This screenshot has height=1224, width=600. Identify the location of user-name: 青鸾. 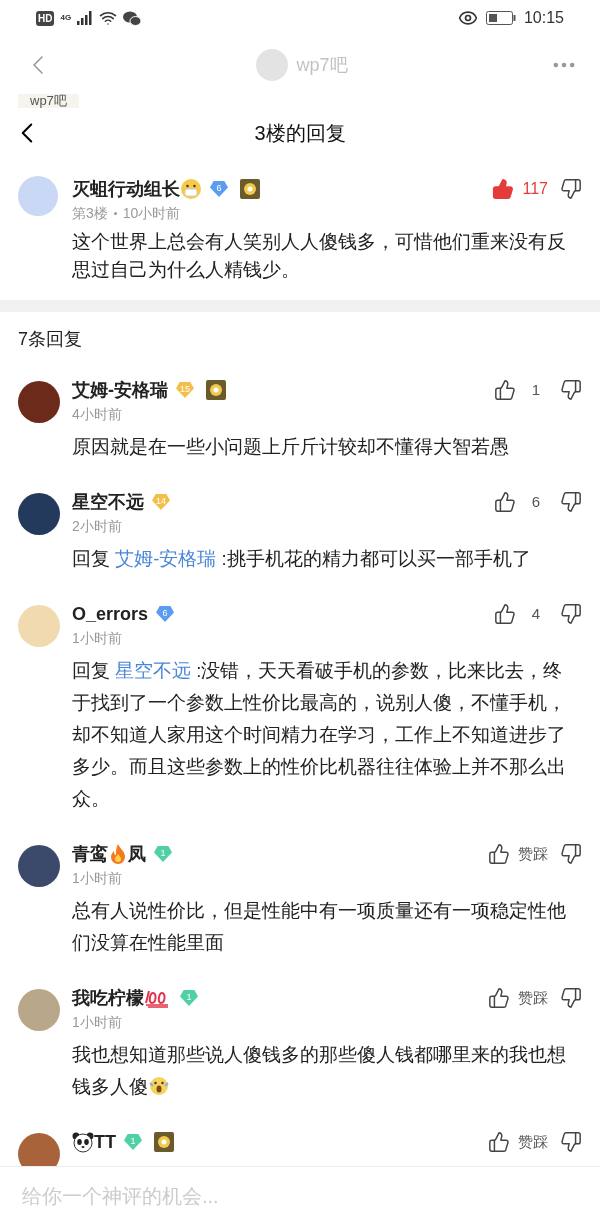
(90, 854).